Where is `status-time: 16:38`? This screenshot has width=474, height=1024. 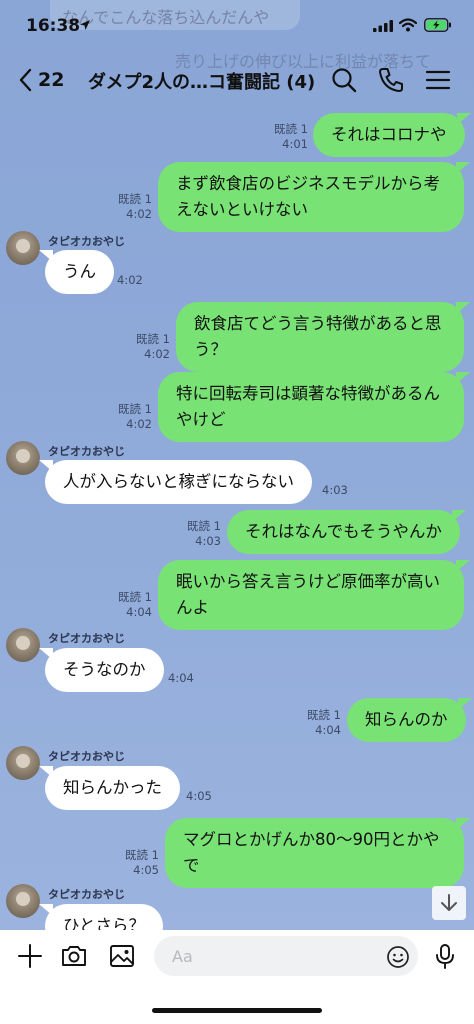 status-time: 16:38 is located at coordinates (53, 26).